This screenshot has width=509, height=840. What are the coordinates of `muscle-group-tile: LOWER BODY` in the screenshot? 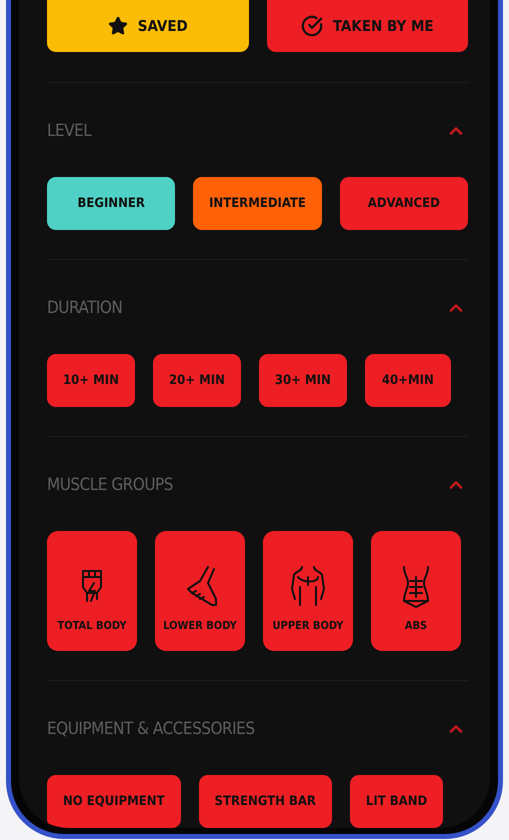 It's located at (200, 591).